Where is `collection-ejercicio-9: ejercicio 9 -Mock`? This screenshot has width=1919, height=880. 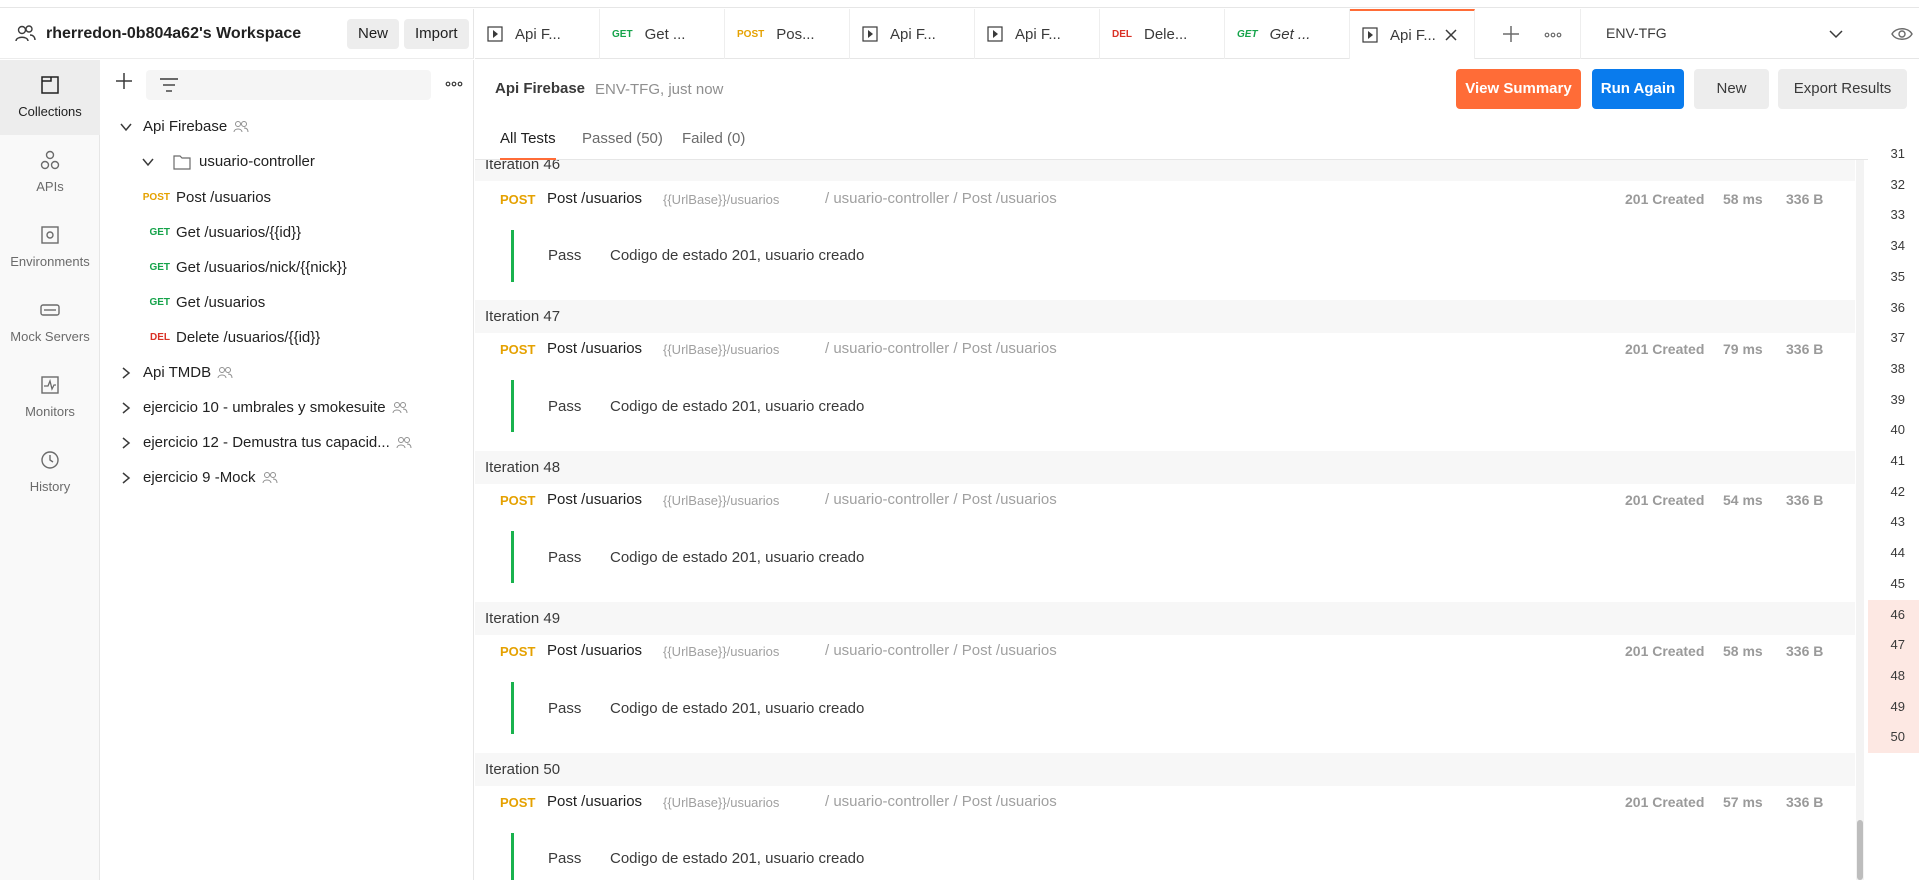 collection-ejercicio-9: ejercicio 9 -Mock is located at coordinates (287, 477).